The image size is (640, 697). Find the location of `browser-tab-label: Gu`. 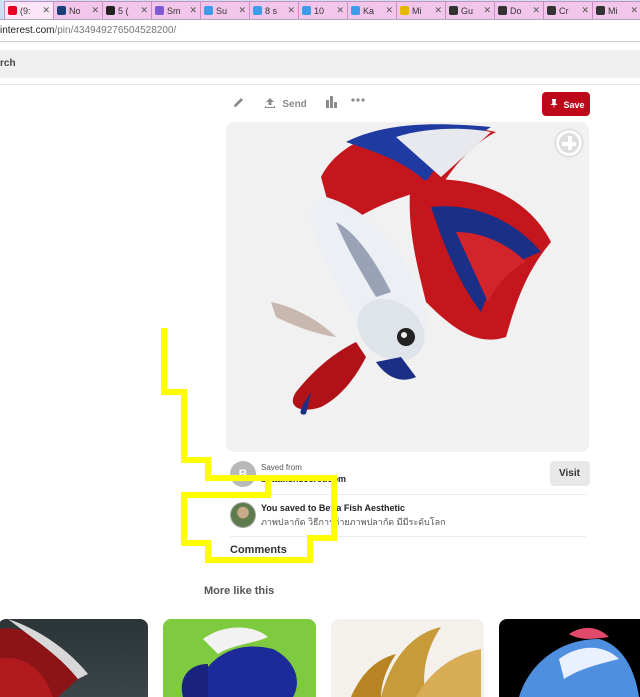

browser-tab-label: Gu is located at coordinates (467, 11).